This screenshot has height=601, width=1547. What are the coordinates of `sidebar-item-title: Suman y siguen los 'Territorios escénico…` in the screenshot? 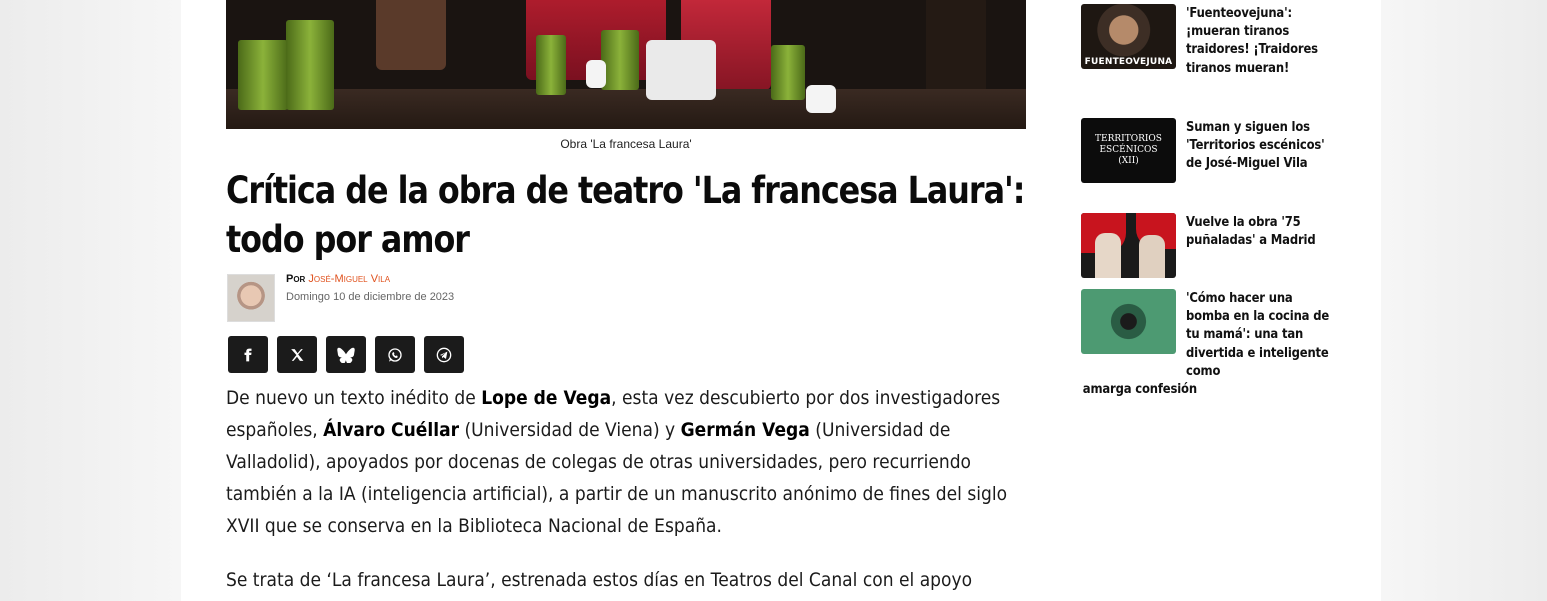 It's located at (1261, 145).